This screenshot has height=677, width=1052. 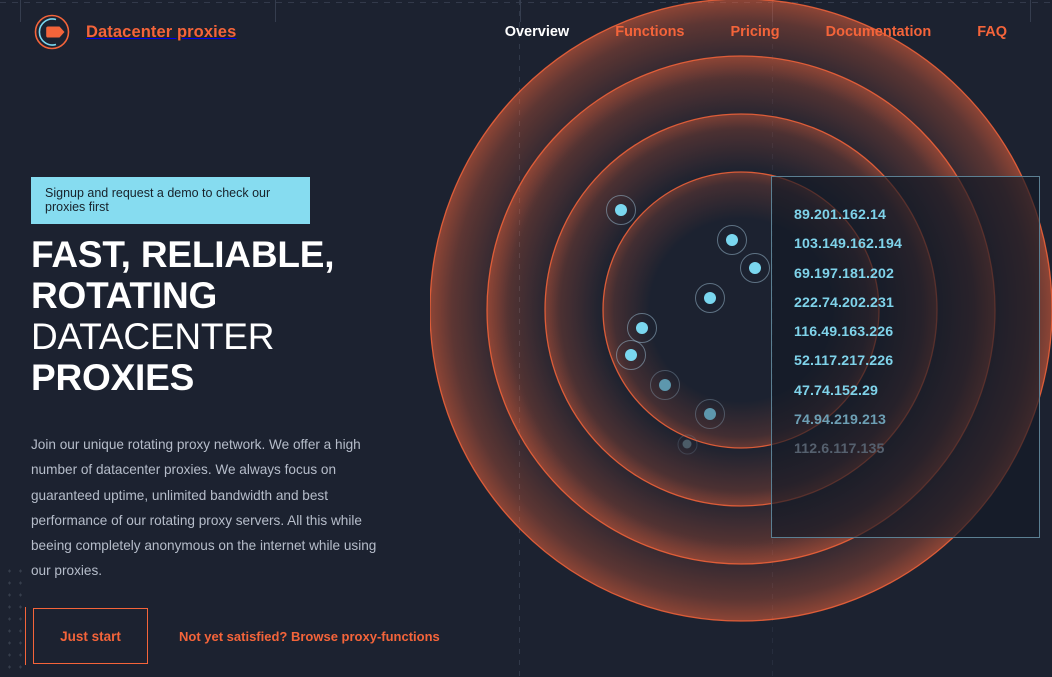 What do you see at coordinates (153, 336) in the screenshot?
I see `hero-title-line-3: DATACENTER` at bounding box center [153, 336].